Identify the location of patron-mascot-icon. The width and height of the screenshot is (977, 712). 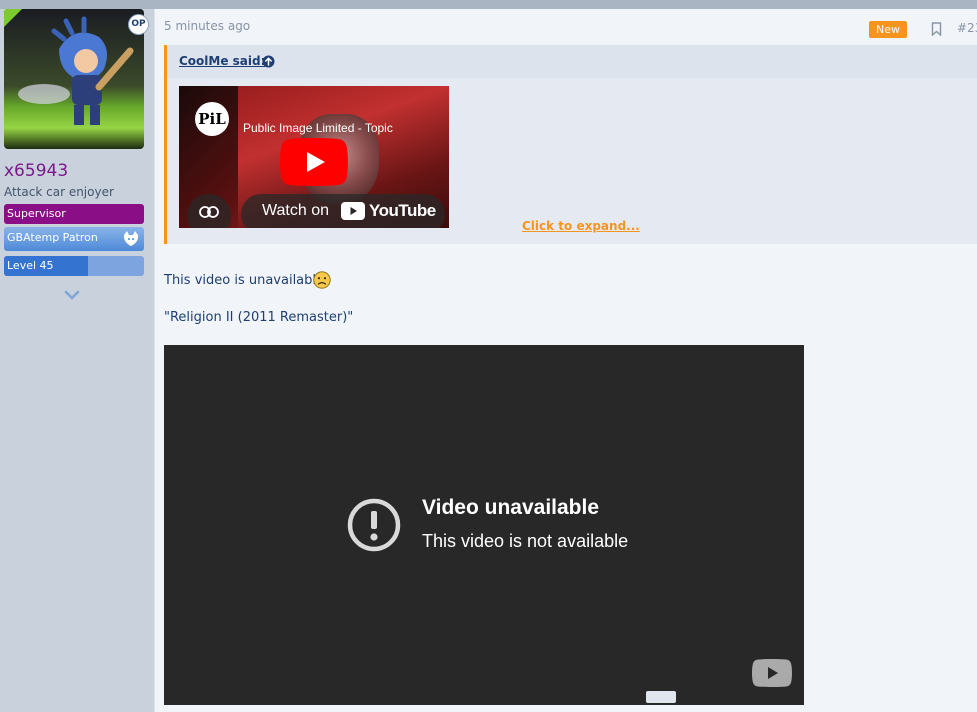
(131, 238).